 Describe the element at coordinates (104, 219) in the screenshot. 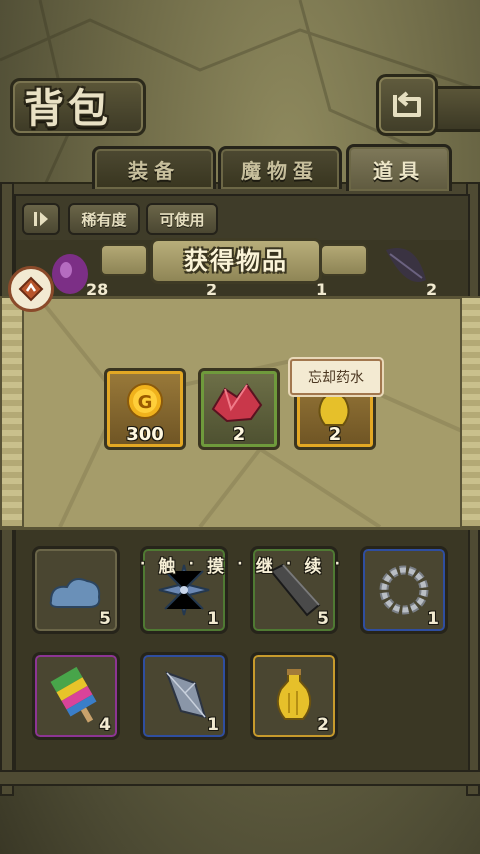

I see `rarity-filter-button: 稀有度` at that location.